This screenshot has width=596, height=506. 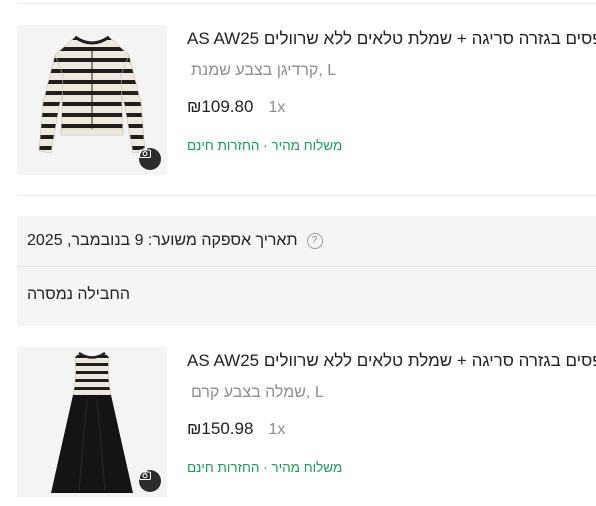 I want to click on price-row: ₪150.98 1x, so click(x=236, y=429).